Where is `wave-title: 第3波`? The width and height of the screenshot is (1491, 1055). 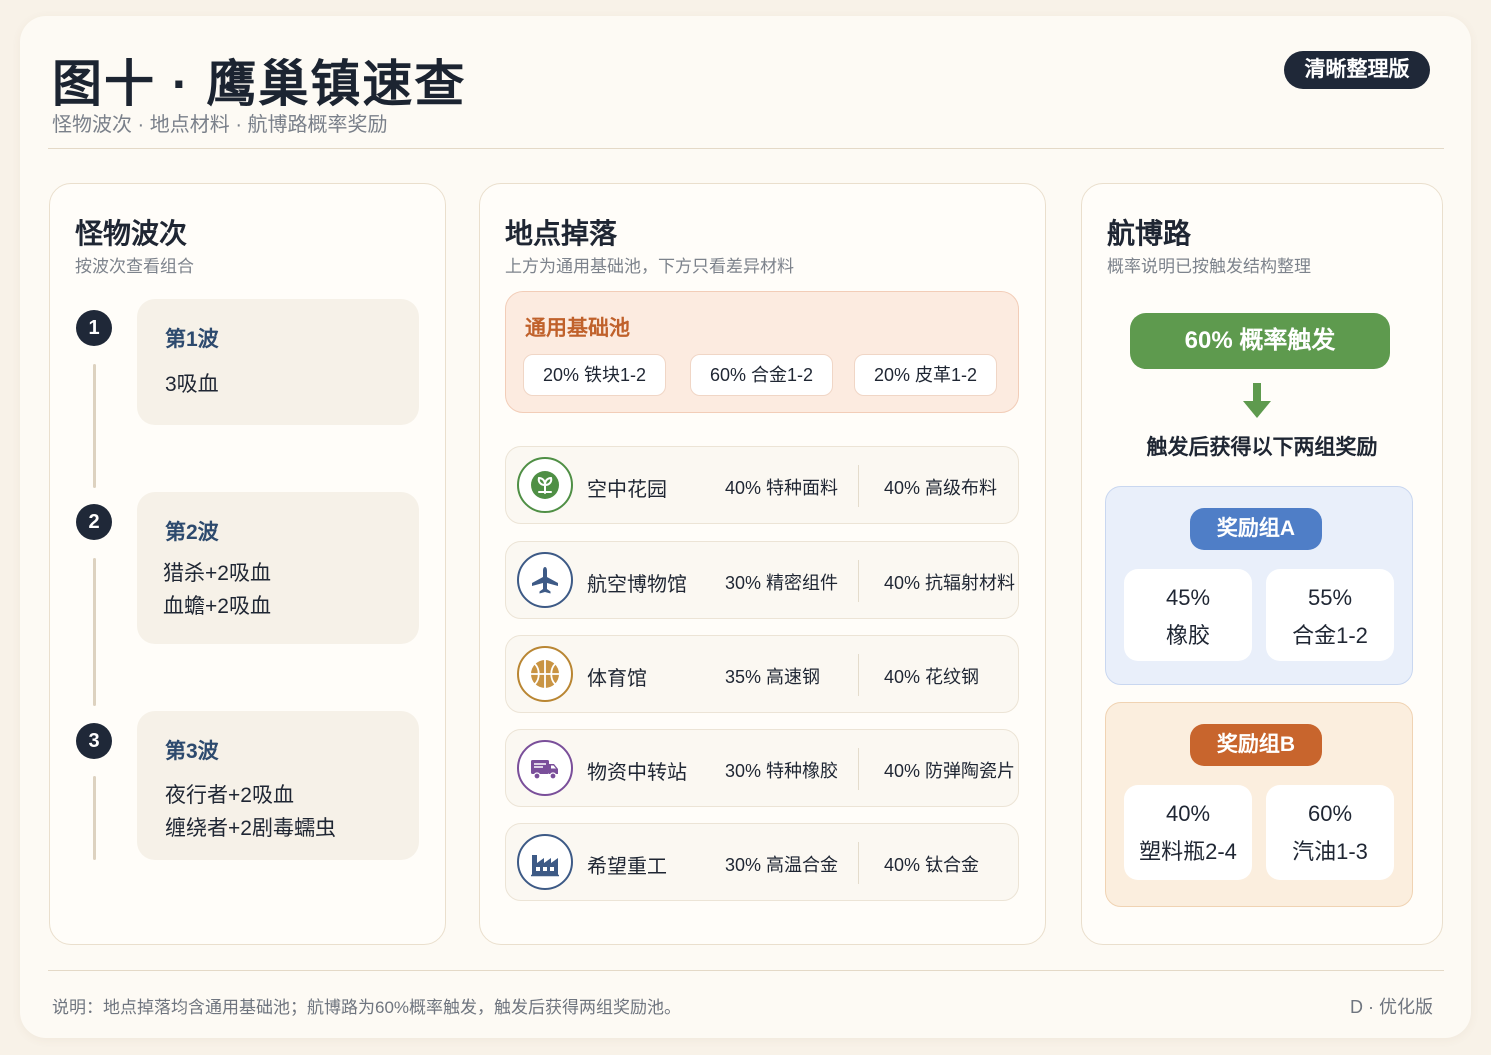 wave-title: 第3波 is located at coordinates (192, 751).